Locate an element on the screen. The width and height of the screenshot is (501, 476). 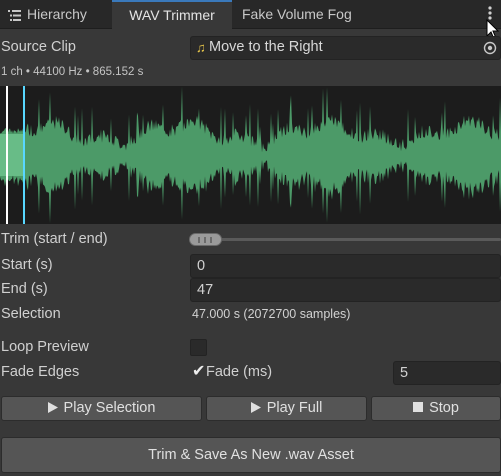
start-input: 0 is located at coordinates (345, 266).